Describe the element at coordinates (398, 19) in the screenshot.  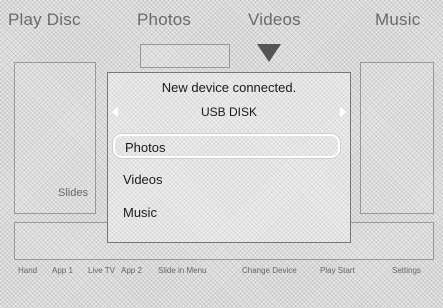
I see `bg-tab-music: Music` at that location.